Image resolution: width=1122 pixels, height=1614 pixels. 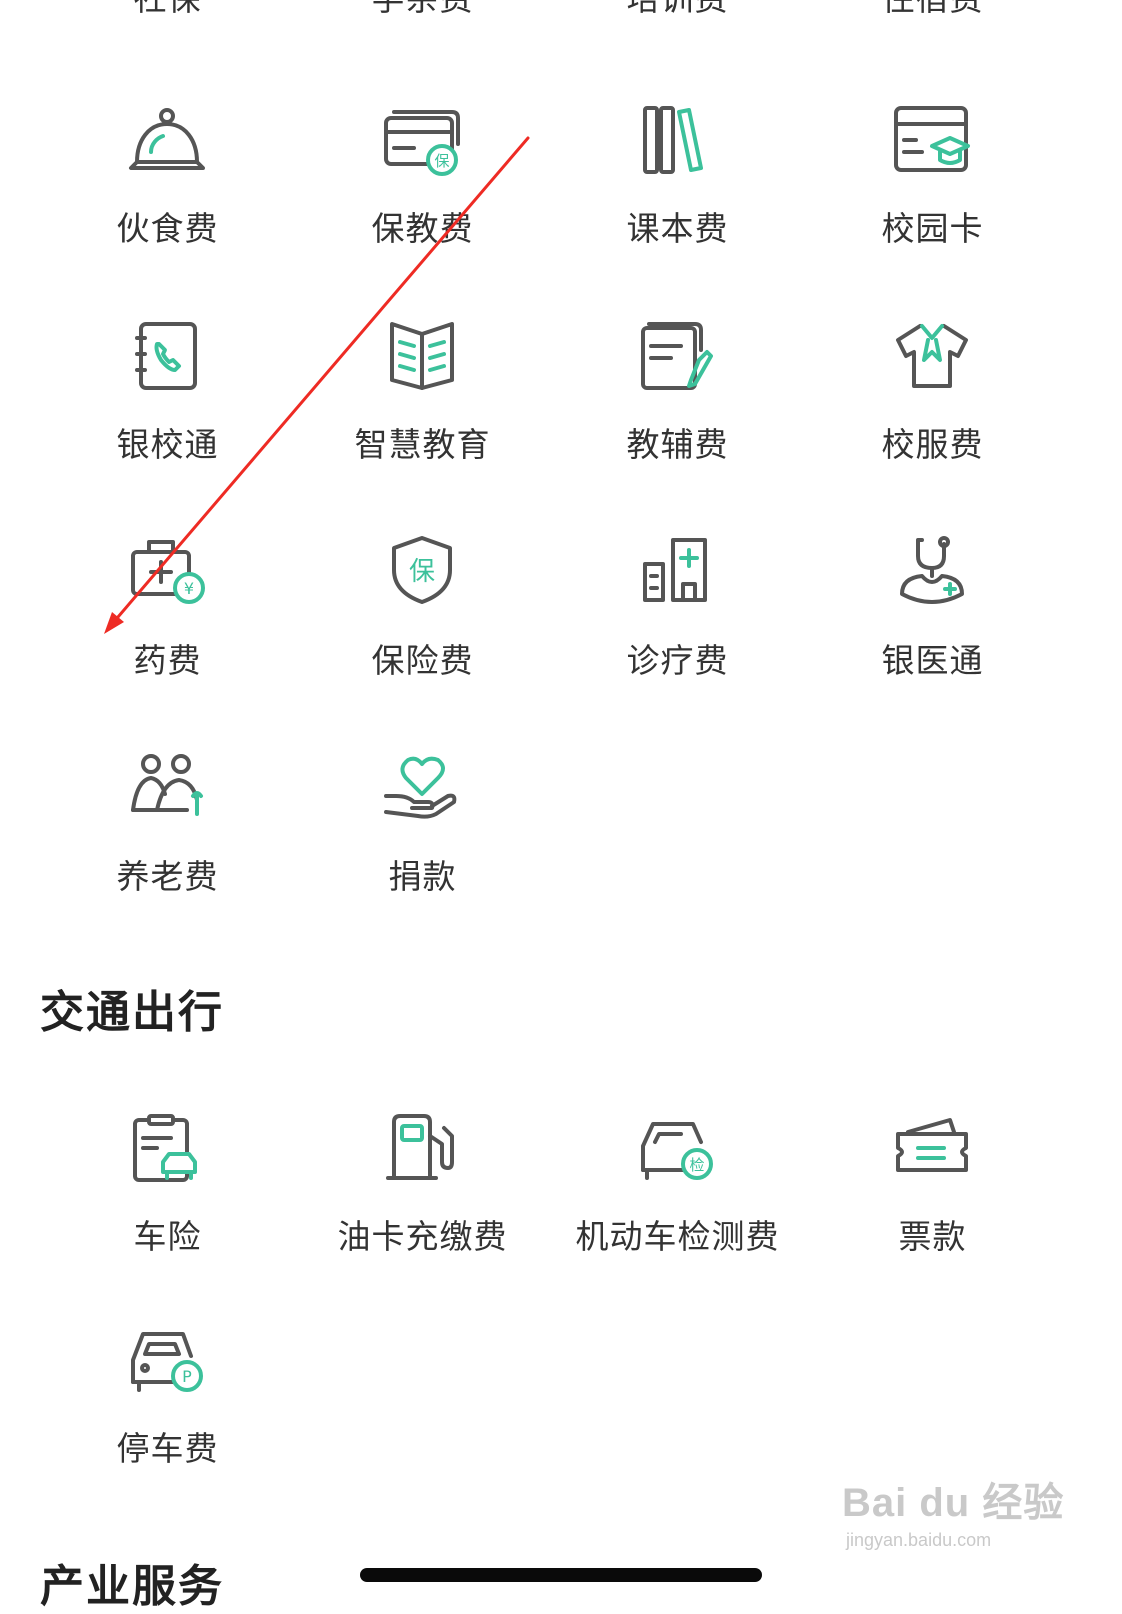 What do you see at coordinates (932, 574) in the screenshot?
I see `stethoscope-icon` at bounding box center [932, 574].